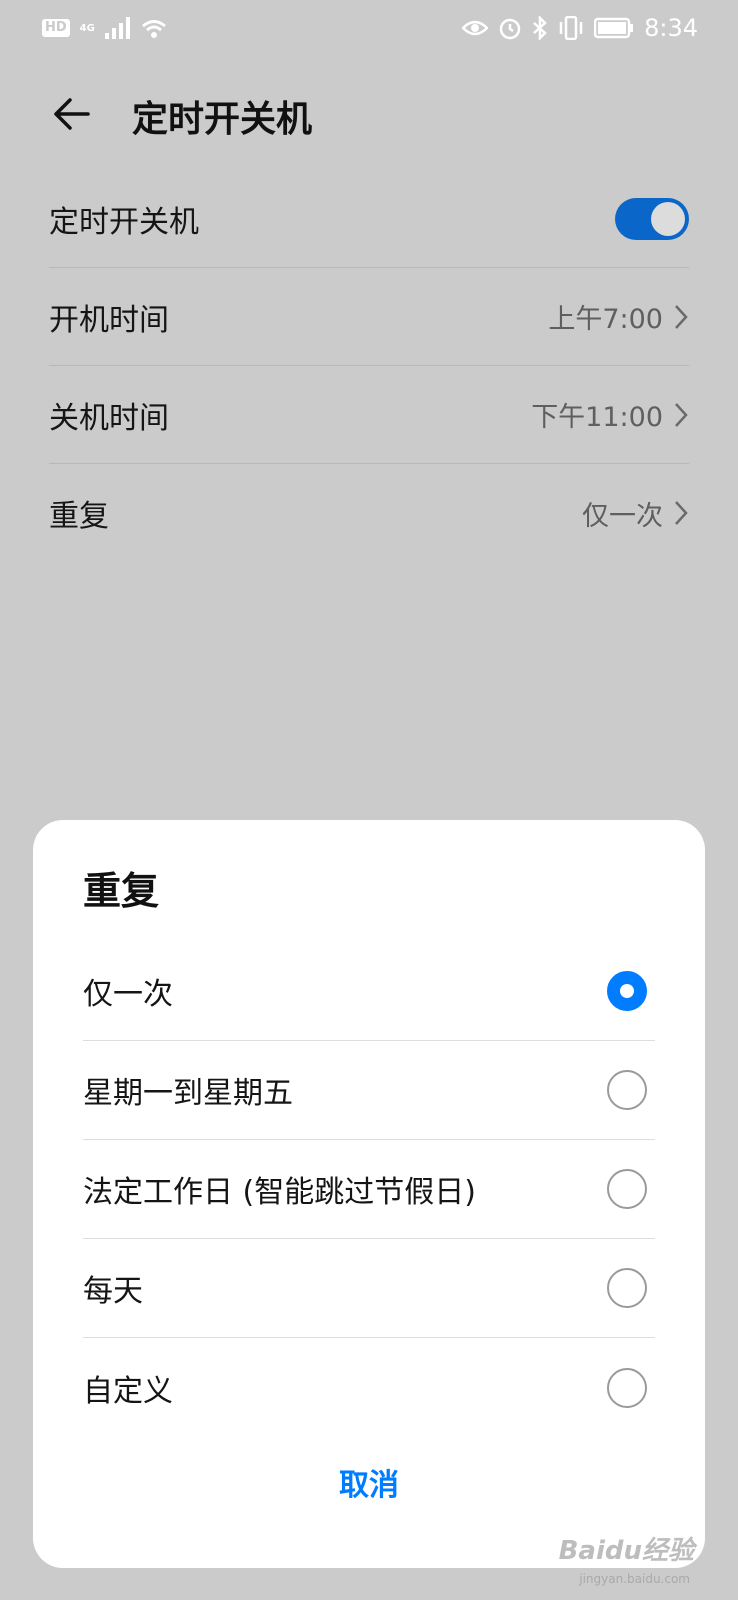 Image resolution: width=738 pixels, height=1600 pixels. Describe the element at coordinates (369, 1387) in the screenshot. I see `option-custom: 自定义` at that location.